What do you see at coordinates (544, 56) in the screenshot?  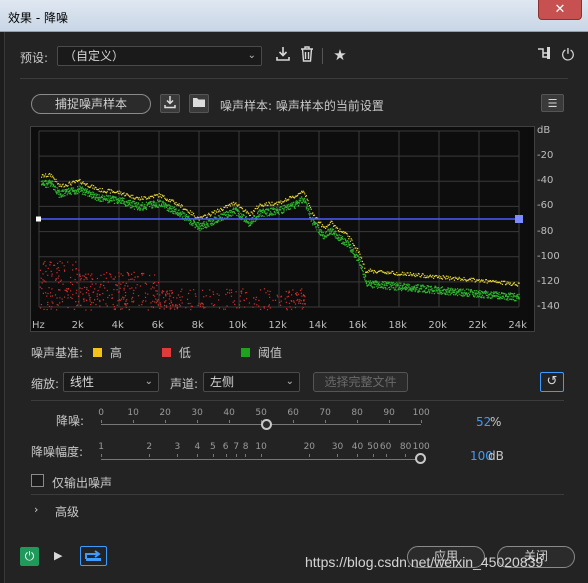 I see `routing-icon` at bounding box center [544, 56].